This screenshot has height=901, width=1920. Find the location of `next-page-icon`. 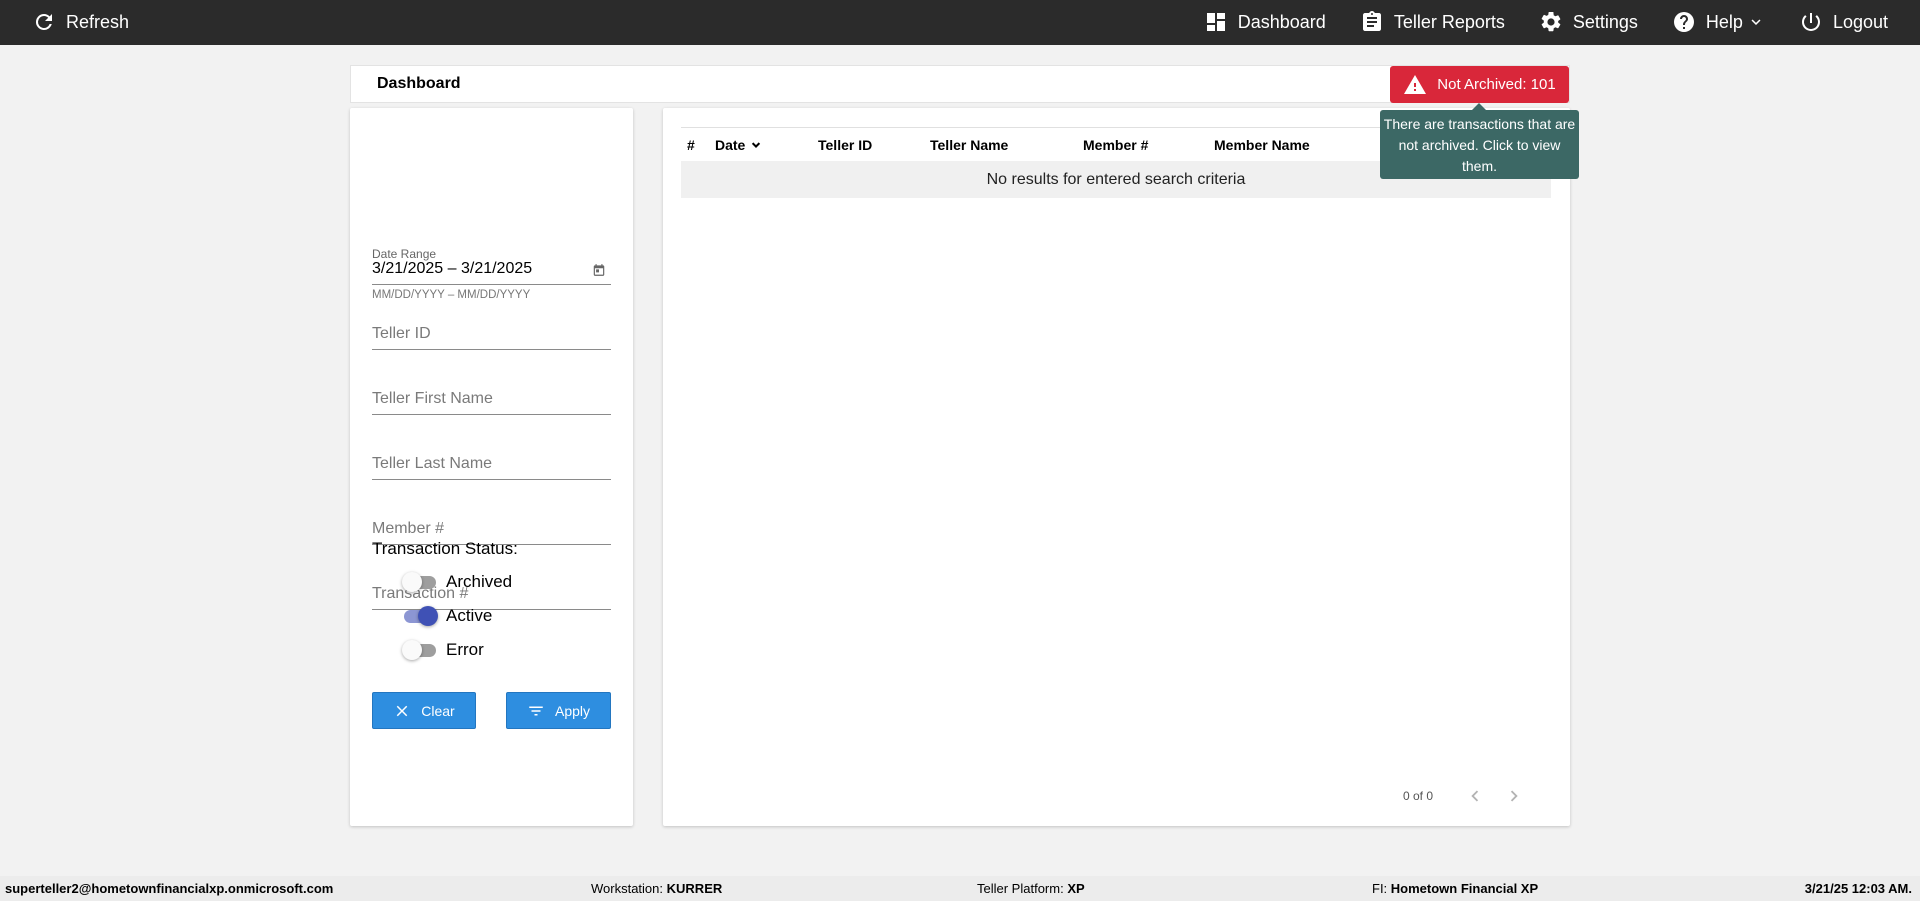

next-page-icon is located at coordinates (1514, 796).